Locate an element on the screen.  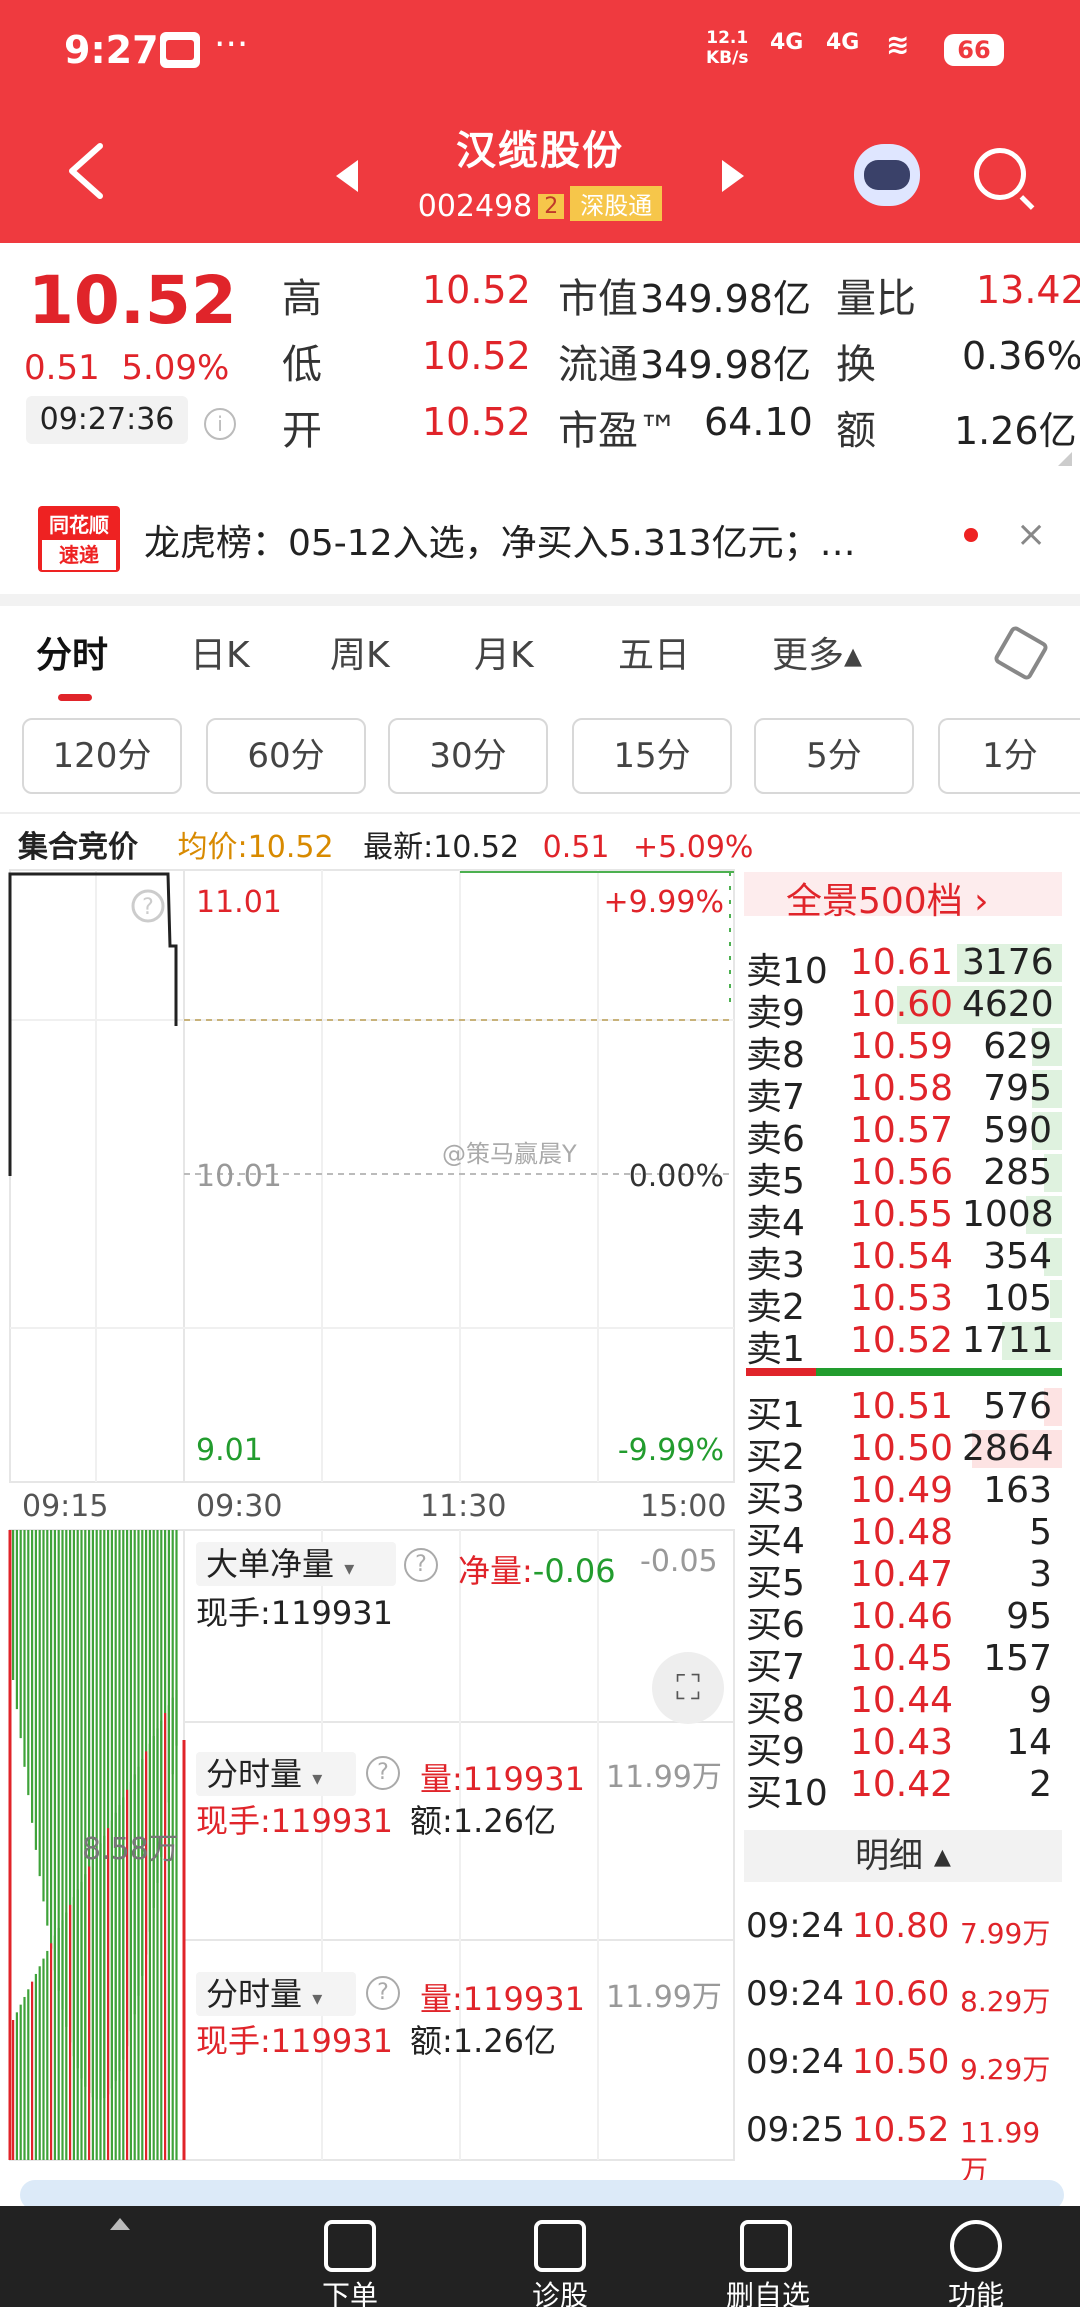
ask-row: 卖1 10.52 1711 is located at coordinates (906, 1345).